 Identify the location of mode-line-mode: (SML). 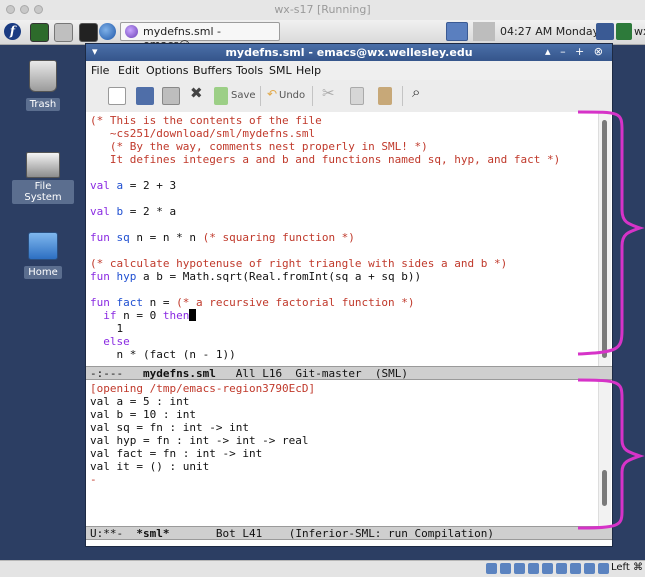
(391, 373).